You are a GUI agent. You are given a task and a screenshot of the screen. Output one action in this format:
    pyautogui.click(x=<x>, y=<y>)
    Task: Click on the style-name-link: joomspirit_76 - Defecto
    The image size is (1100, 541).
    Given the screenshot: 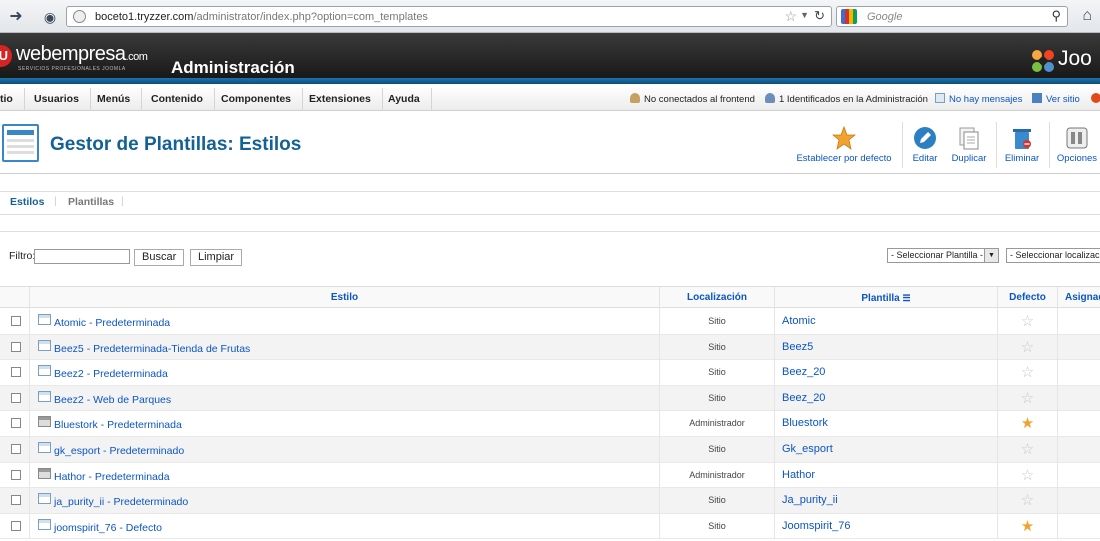 What is the action you would take?
    pyautogui.click(x=108, y=528)
    